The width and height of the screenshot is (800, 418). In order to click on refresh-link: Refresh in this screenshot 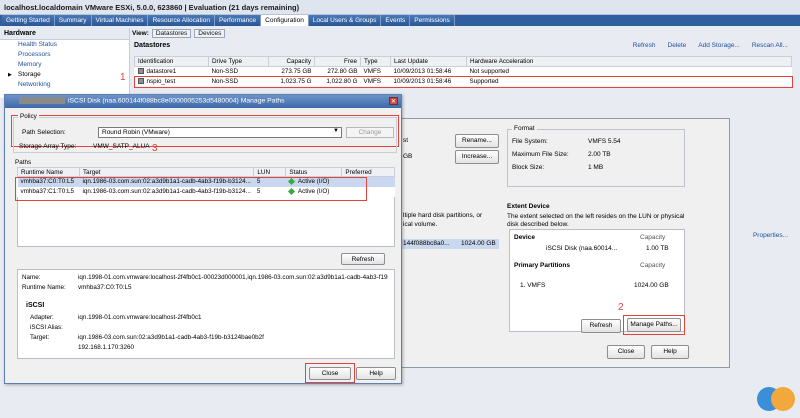, I will do `click(644, 45)`.